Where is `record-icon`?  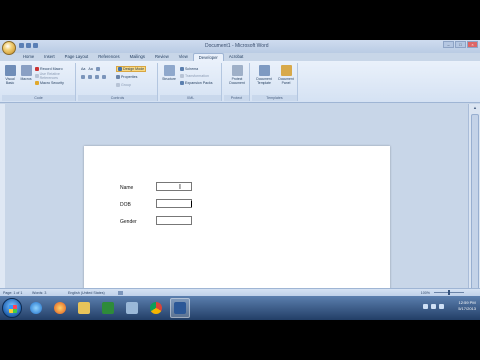
record-icon is located at coordinates (37, 69).